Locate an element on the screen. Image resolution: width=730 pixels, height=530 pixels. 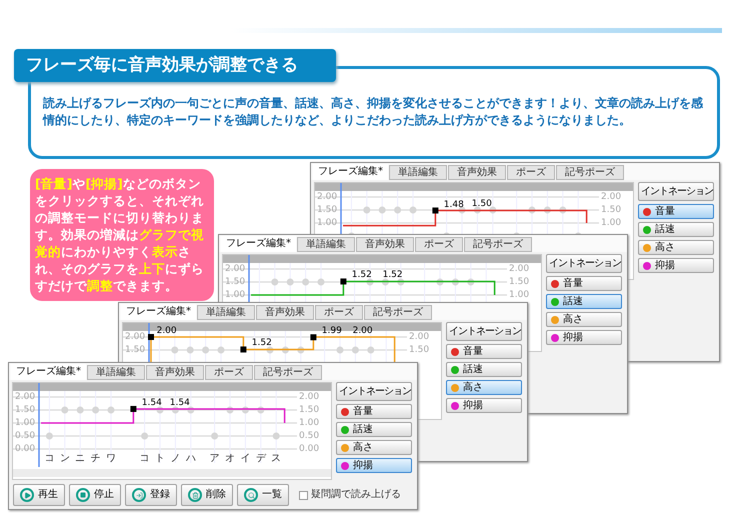
toolbar-button: 登録 is located at coordinates (151, 495).